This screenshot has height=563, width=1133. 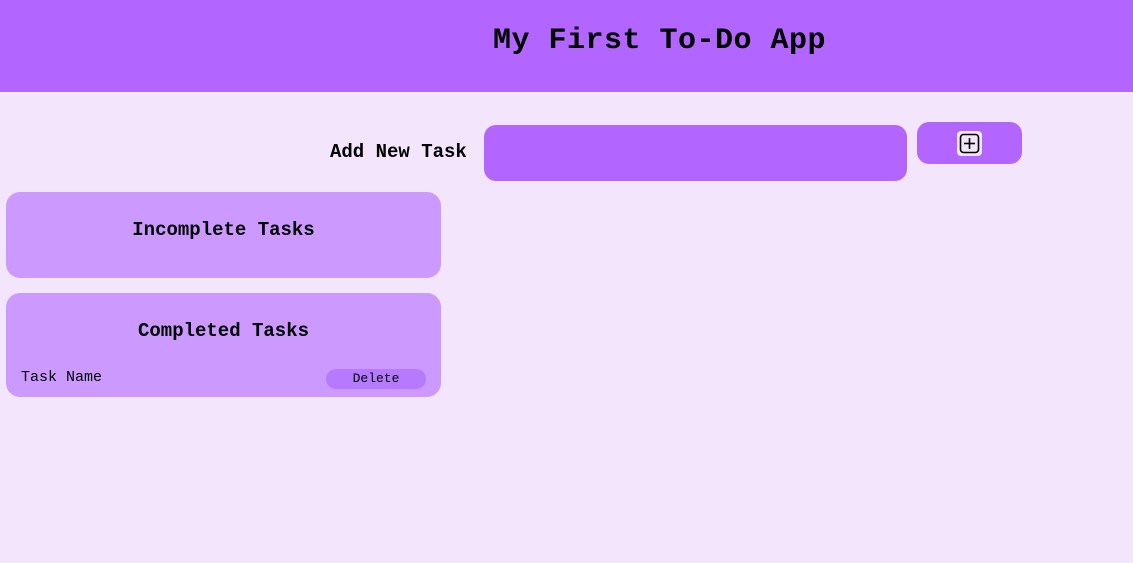 I want to click on incomplete-tasks-title: Incomplete Tasks, so click(x=223, y=230).